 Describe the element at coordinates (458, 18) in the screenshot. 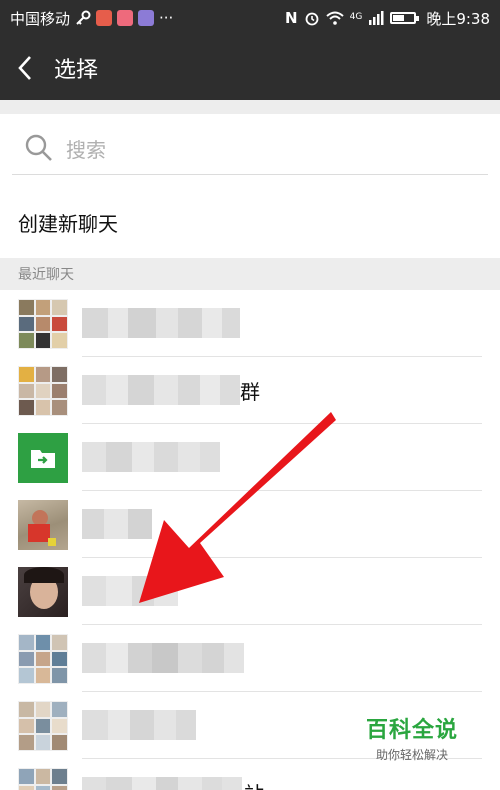

I see `clock: 晚上9:38` at that location.